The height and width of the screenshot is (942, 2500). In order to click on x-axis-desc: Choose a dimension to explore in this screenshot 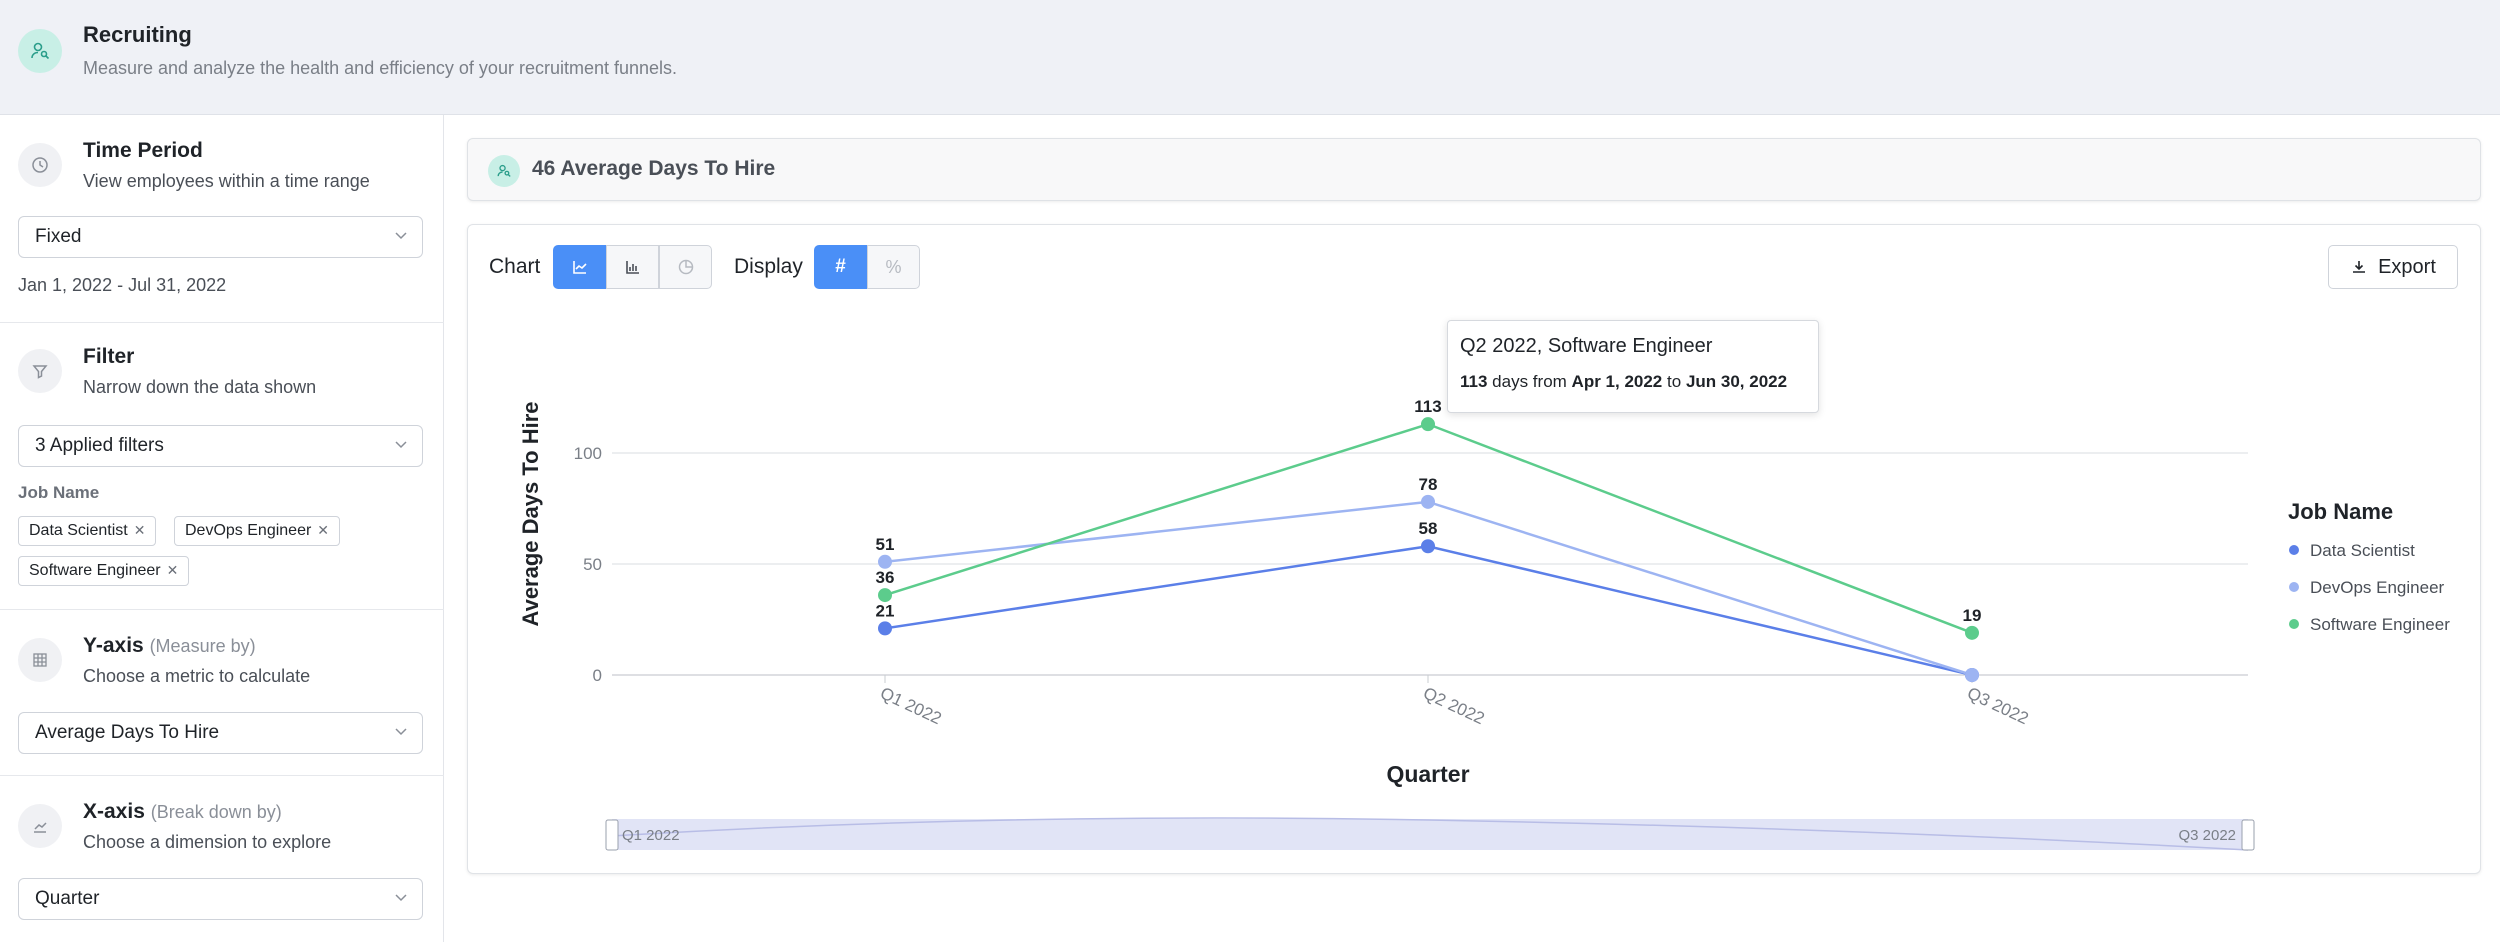, I will do `click(207, 842)`.